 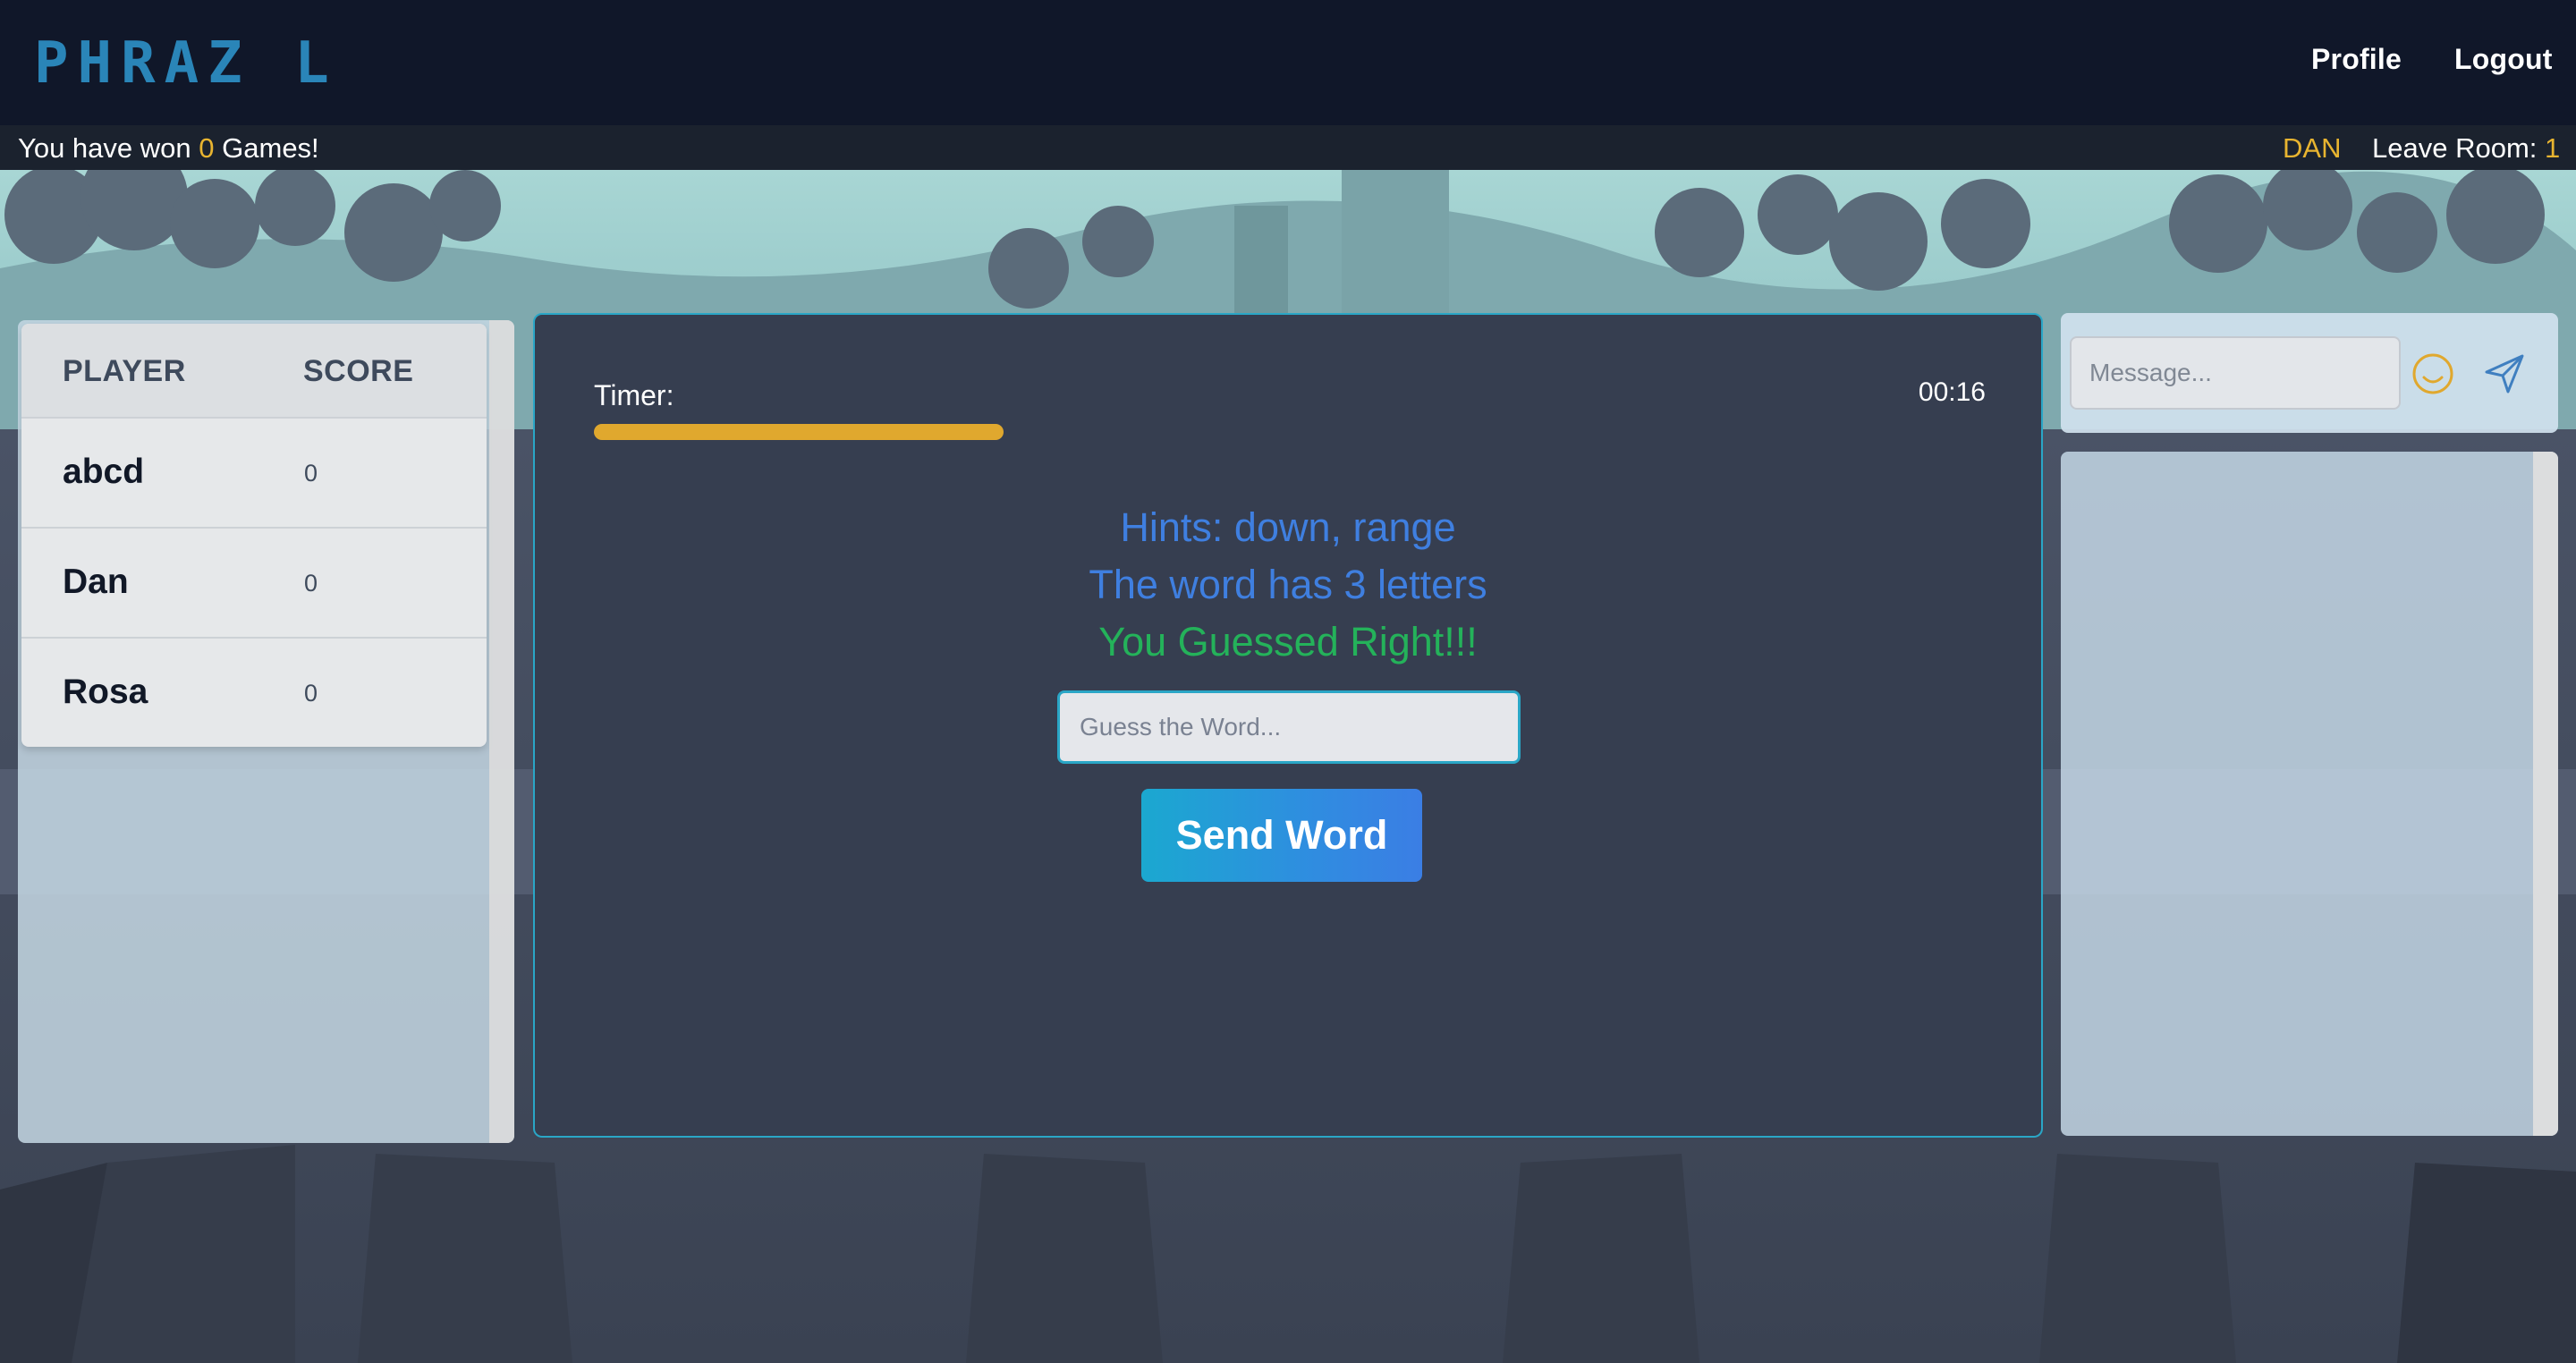 I want to click on table-row: Rosa 0, so click(x=254, y=692).